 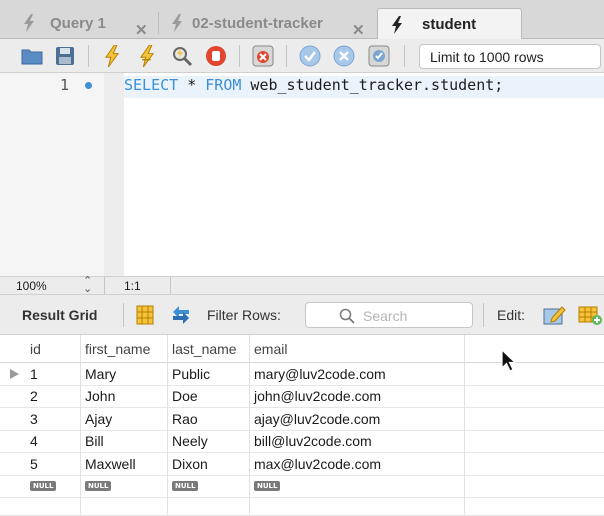 What do you see at coordinates (87, 285) in the screenshot?
I see `zoom-stepper-icon: ⌃ ⌄` at bounding box center [87, 285].